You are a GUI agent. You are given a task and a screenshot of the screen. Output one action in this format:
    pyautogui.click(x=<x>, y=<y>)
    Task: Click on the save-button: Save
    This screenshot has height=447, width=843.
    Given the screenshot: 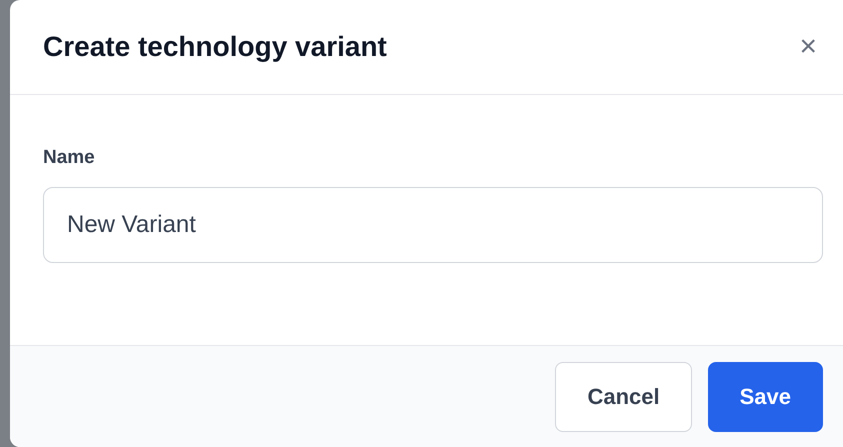 What is the action you would take?
    pyautogui.click(x=765, y=397)
    